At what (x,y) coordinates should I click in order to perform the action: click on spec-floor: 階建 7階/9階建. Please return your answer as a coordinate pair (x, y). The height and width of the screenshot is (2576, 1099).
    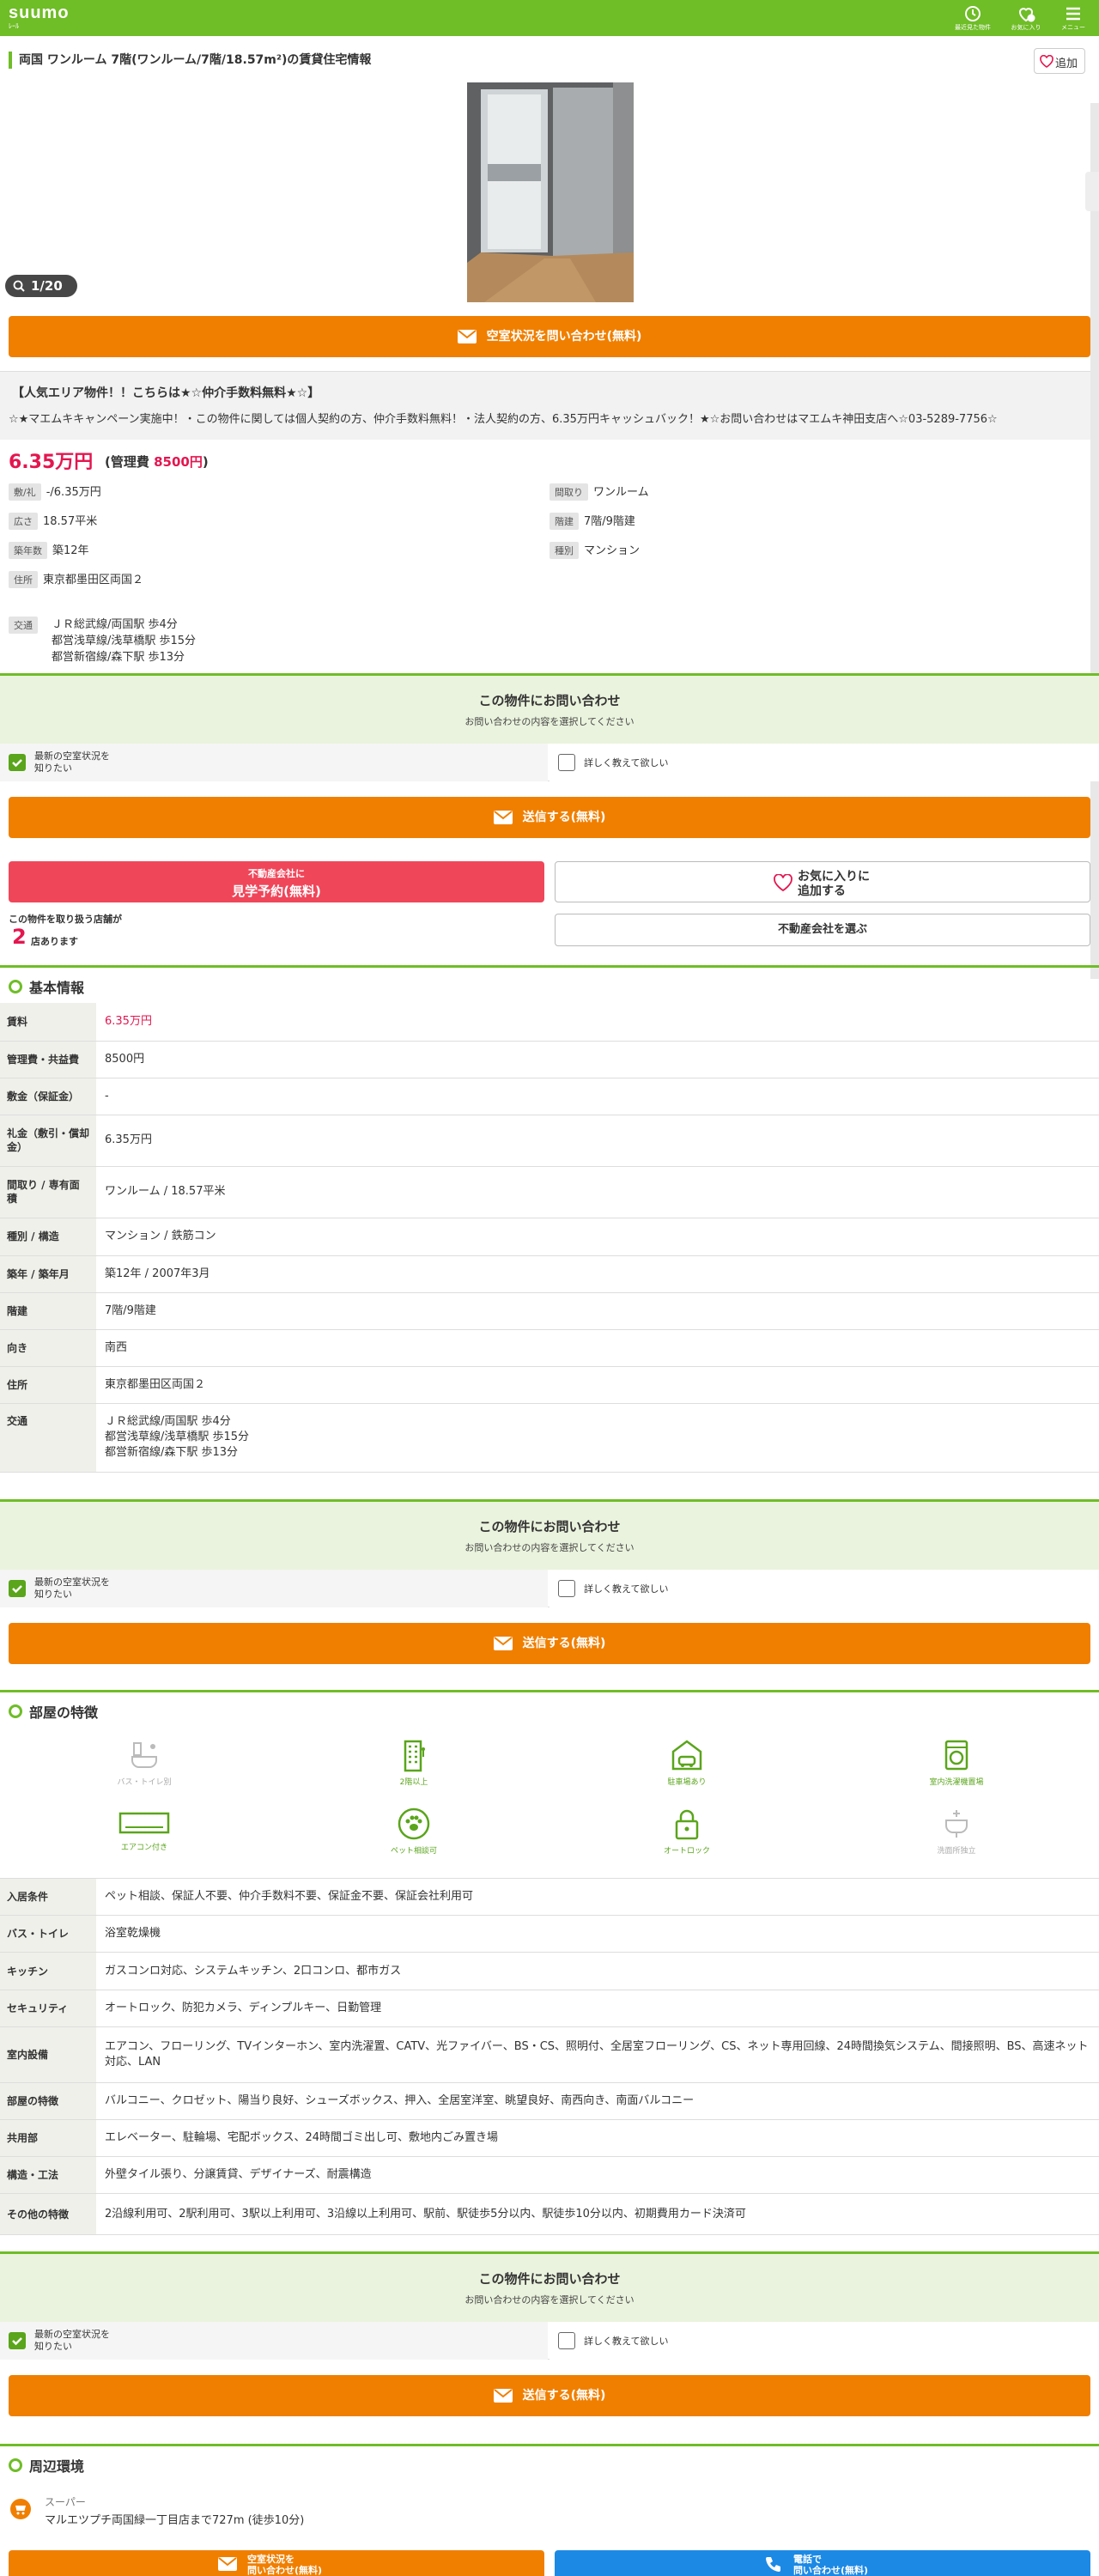
    Looking at the image, I should click on (592, 521).